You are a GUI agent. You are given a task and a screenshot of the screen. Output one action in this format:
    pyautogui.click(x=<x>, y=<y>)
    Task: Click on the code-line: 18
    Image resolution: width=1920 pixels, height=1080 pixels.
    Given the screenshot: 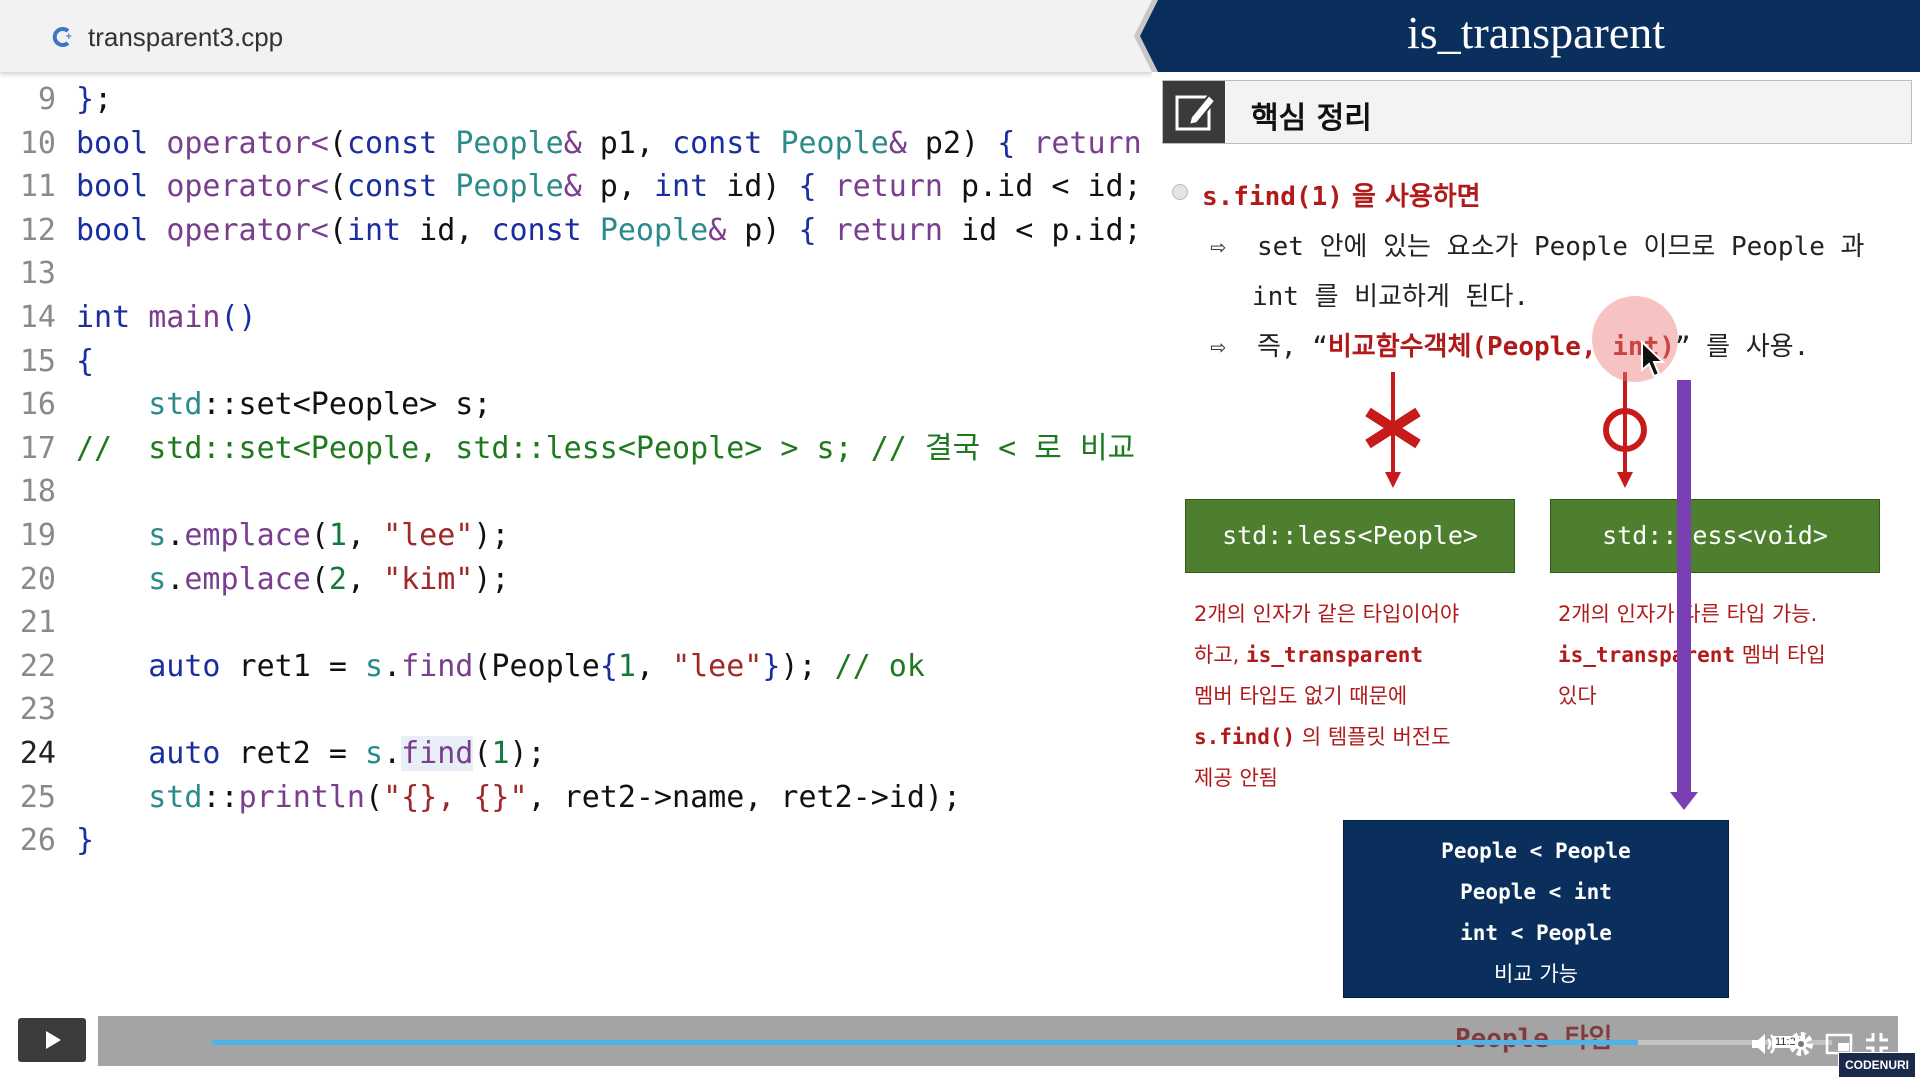 What is the action you would take?
    pyautogui.click(x=37, y=492)
    